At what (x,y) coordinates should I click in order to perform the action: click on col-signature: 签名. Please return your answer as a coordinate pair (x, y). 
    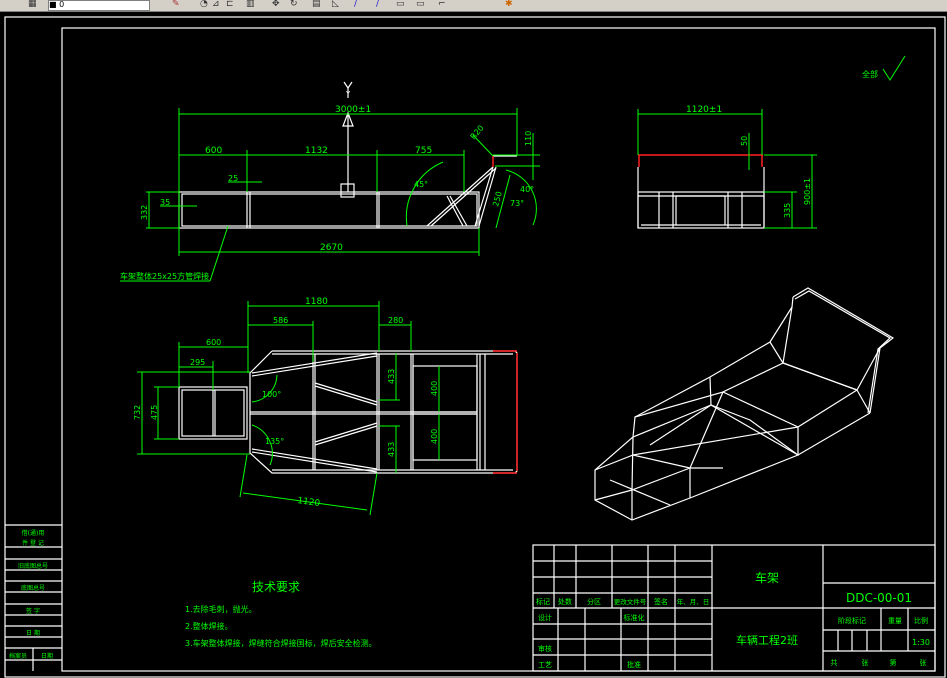
    Looking at the image, I should click on (661, 601).